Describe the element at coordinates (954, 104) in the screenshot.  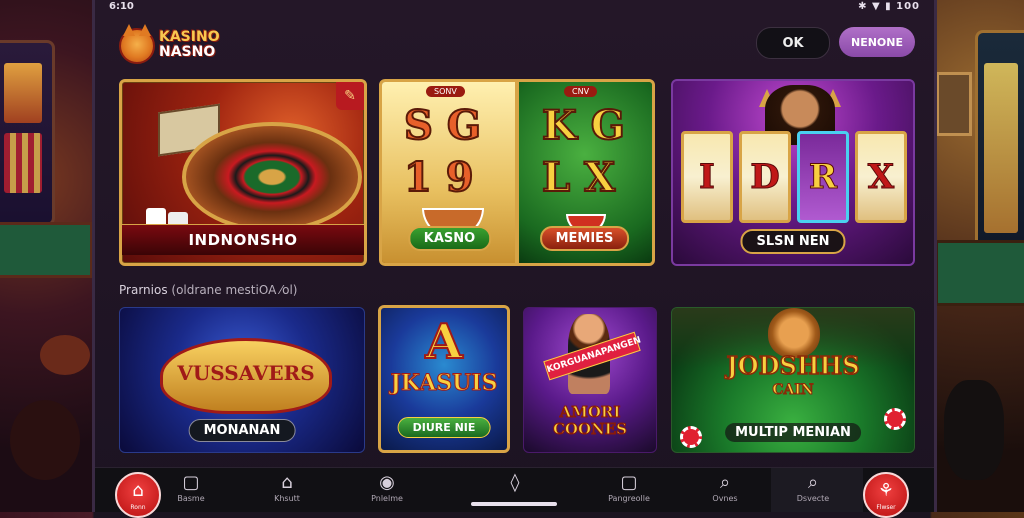
I see `wall-frame-illustration` at that location.